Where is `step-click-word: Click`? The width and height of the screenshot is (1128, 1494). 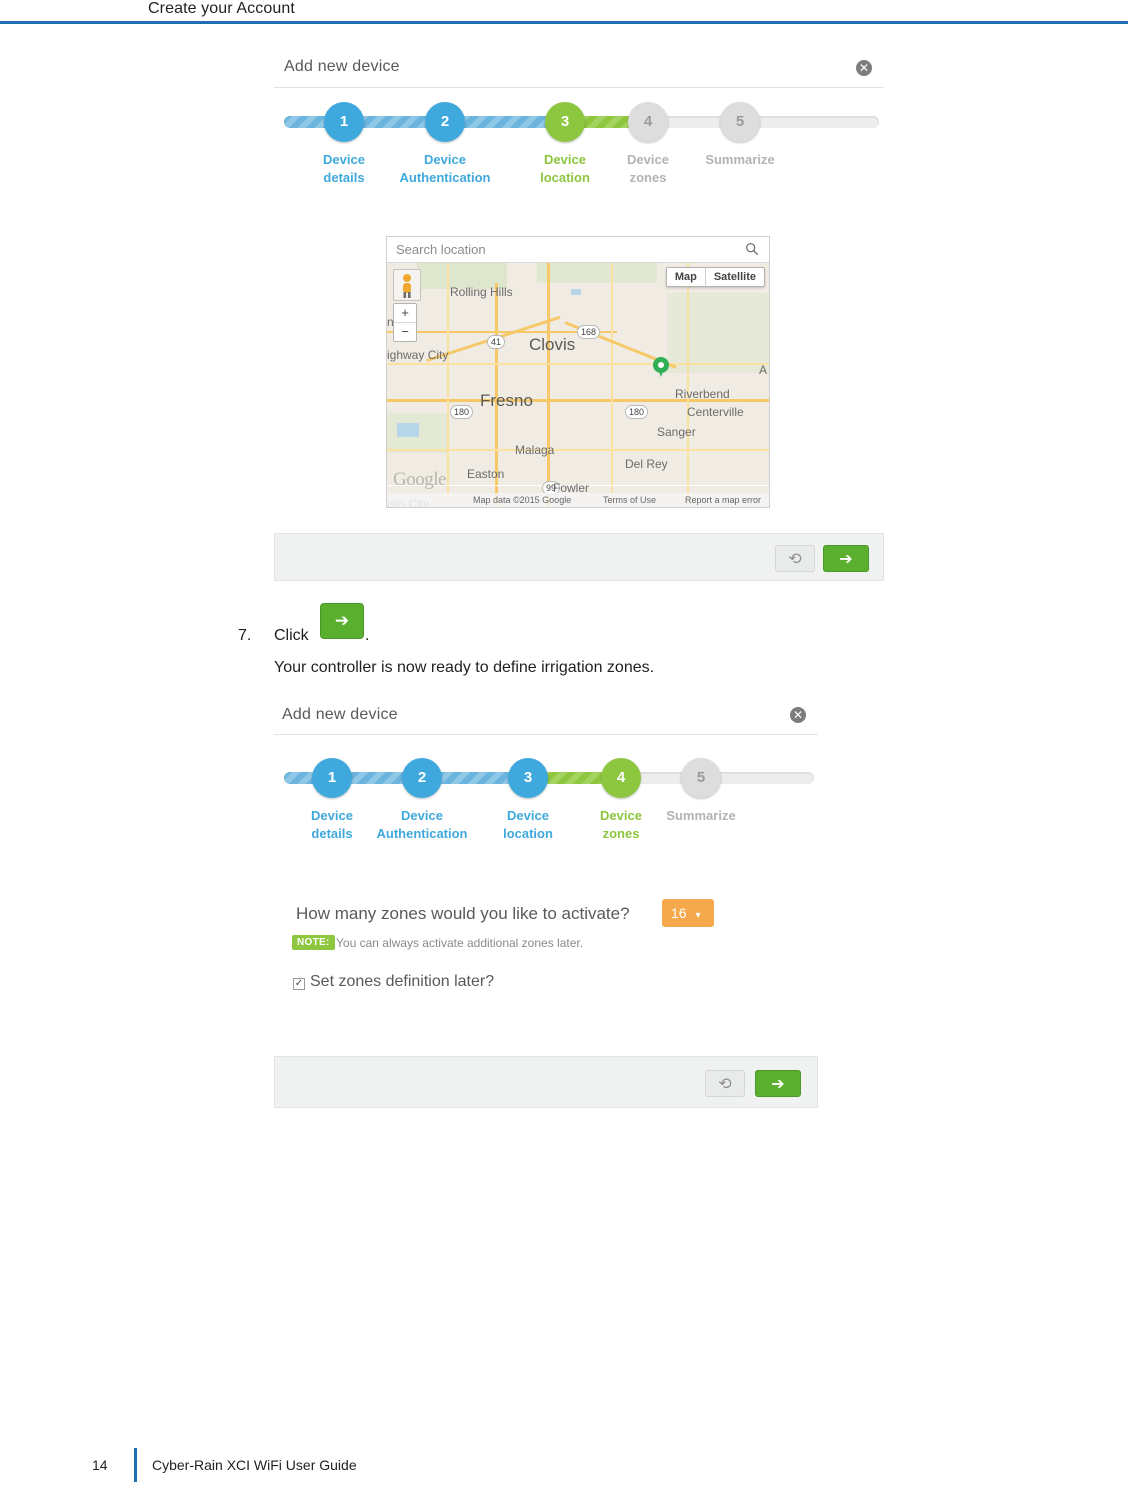
step-click-word: Click is located at coordinates (291, 635).